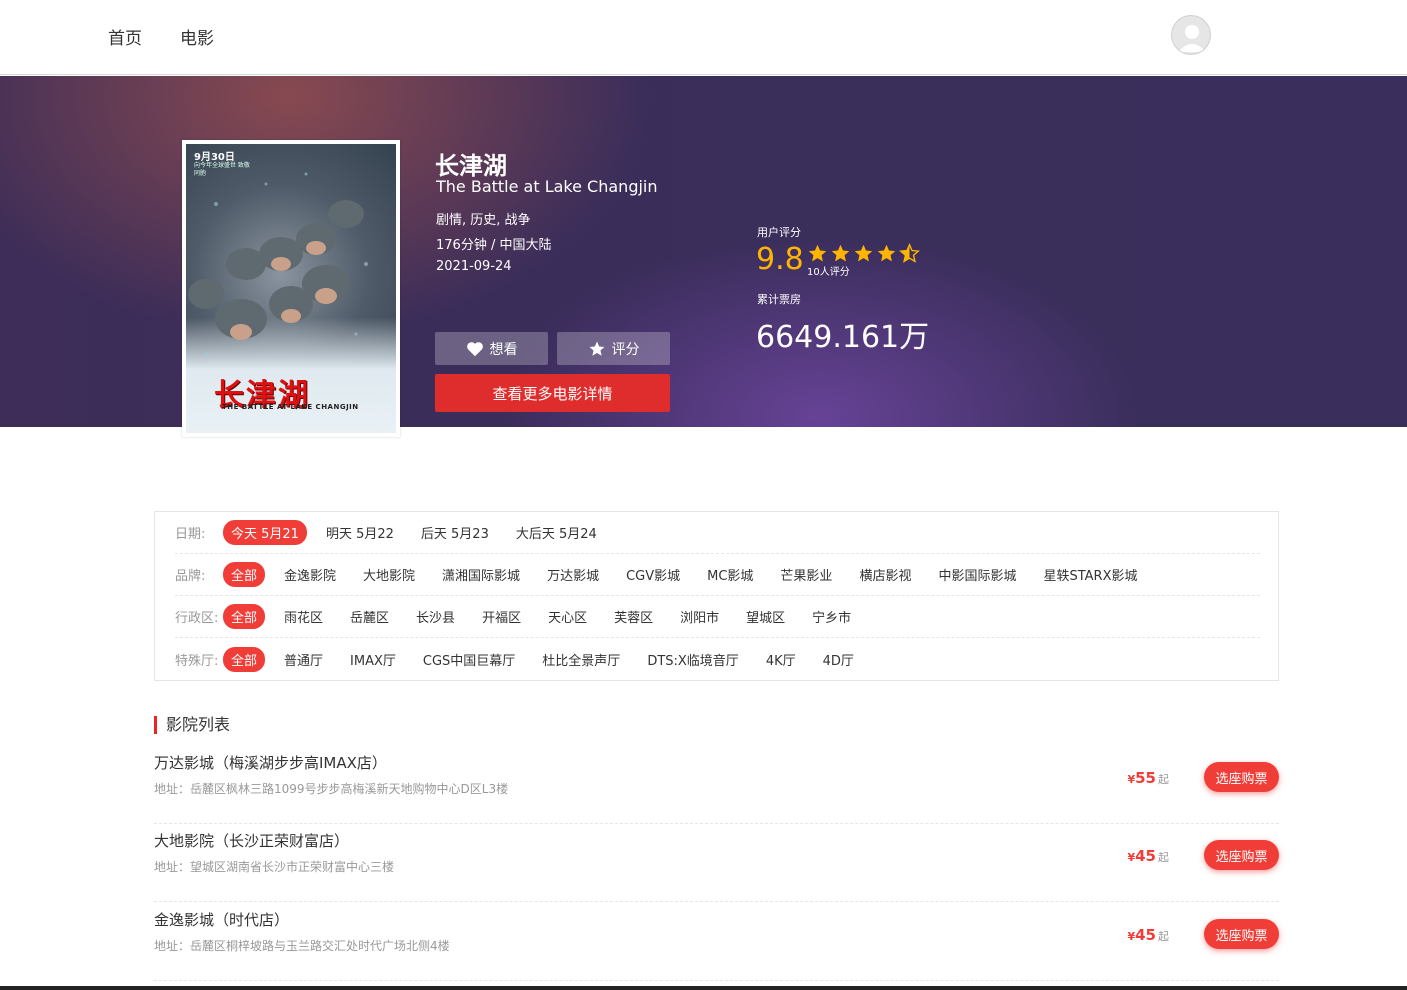 The height and width of the screenshot is (990, 1407). What do you see at coordinates (613, 348) in the screenshot?
I see `rate-button: 评分` at bounding box center [613, 348].